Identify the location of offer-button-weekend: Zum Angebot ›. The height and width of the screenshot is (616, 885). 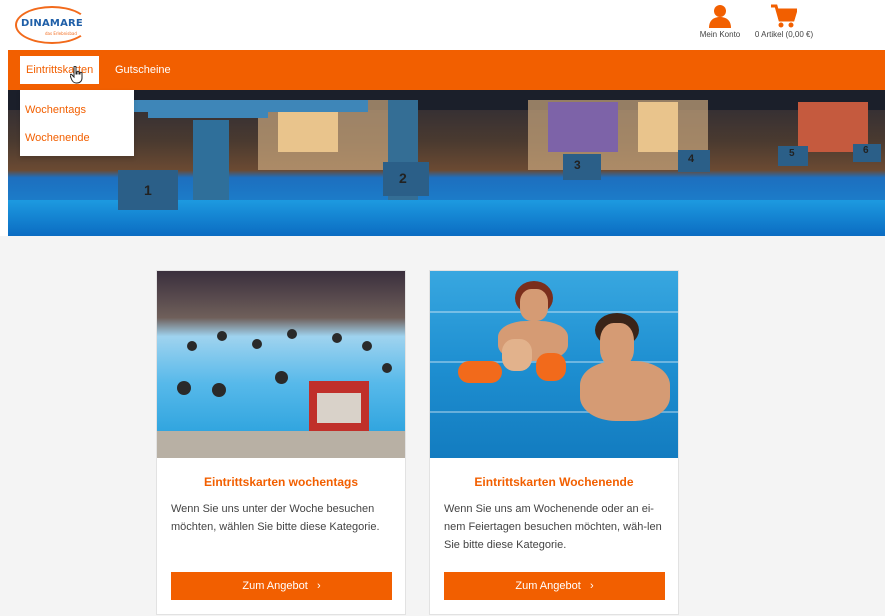
(554, 586).